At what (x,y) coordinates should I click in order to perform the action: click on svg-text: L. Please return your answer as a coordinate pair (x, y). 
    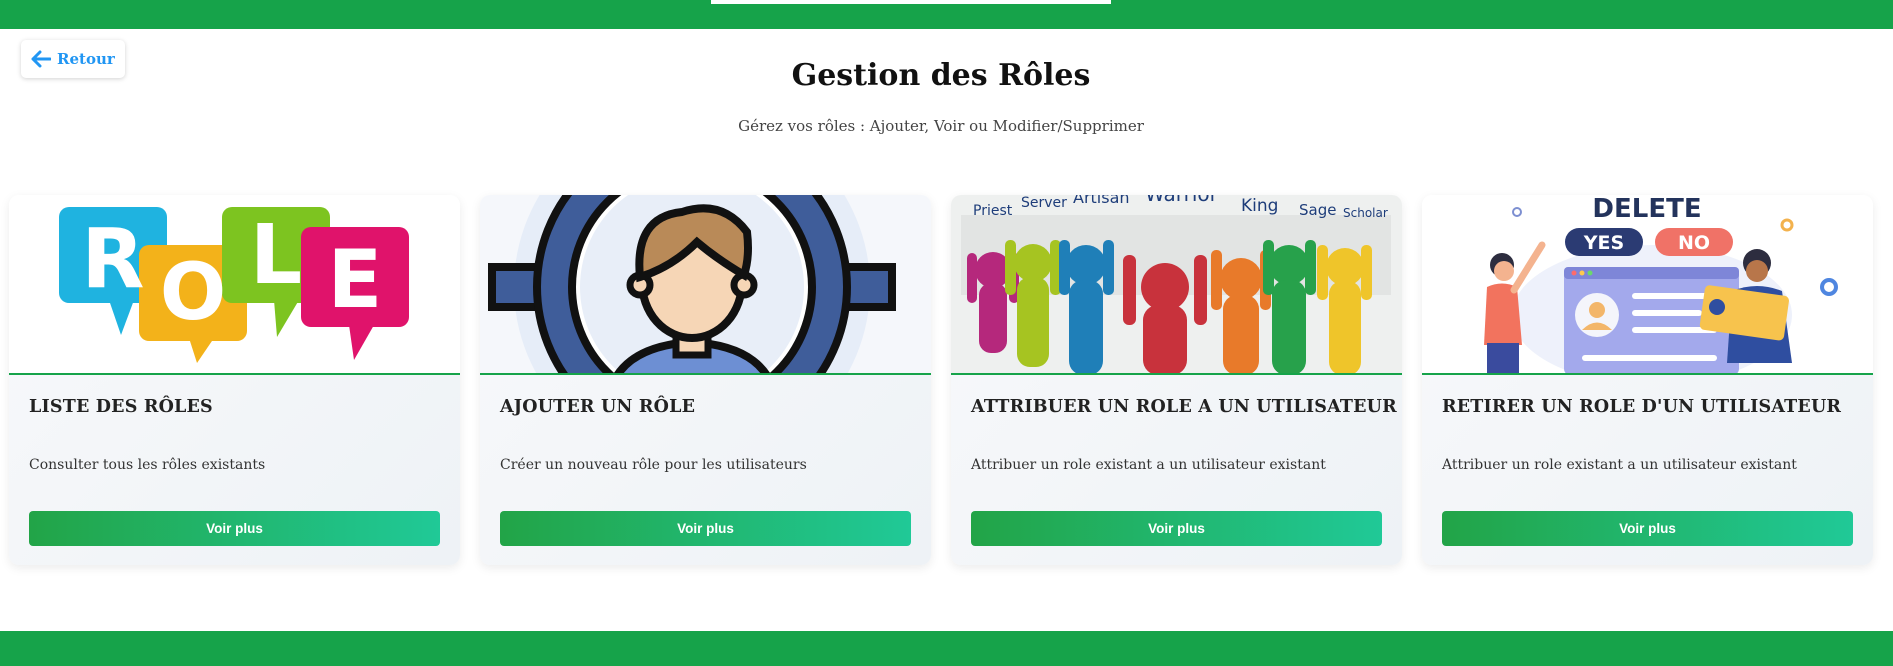
    Looking at the image, I should click on (276, 255).